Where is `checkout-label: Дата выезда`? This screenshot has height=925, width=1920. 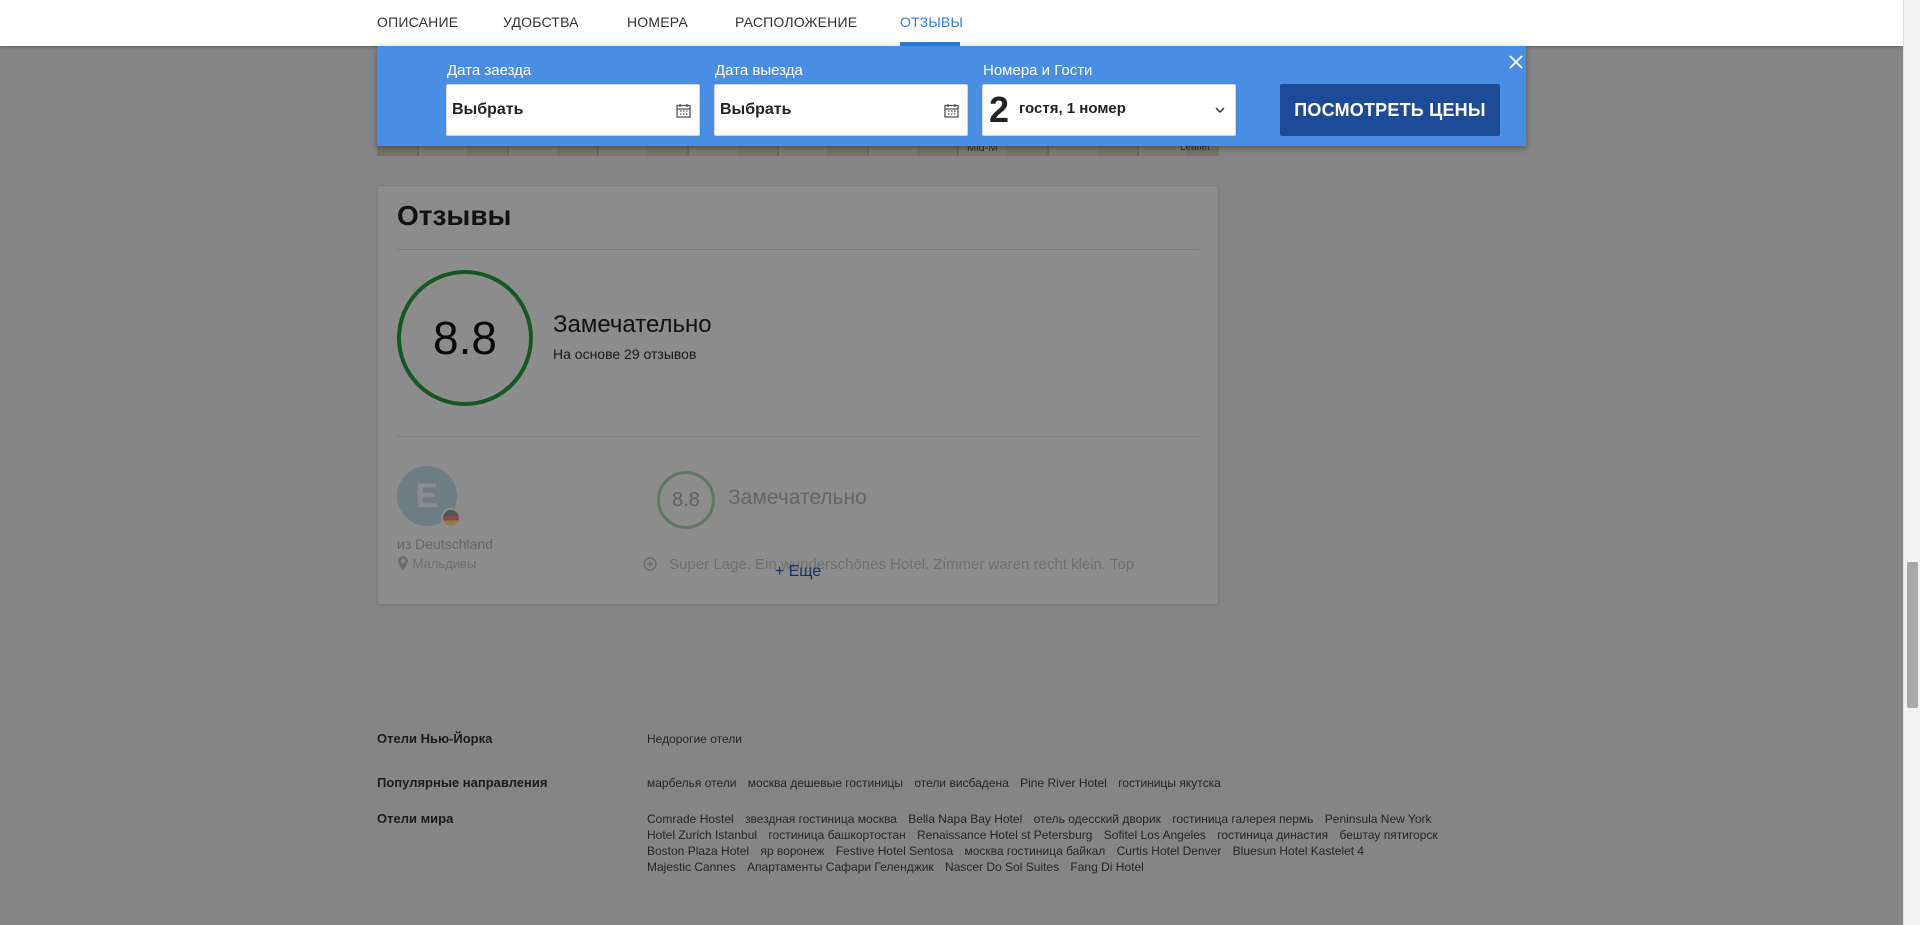 checkout-label: Дата выезда is located at coordinates (759, 70).